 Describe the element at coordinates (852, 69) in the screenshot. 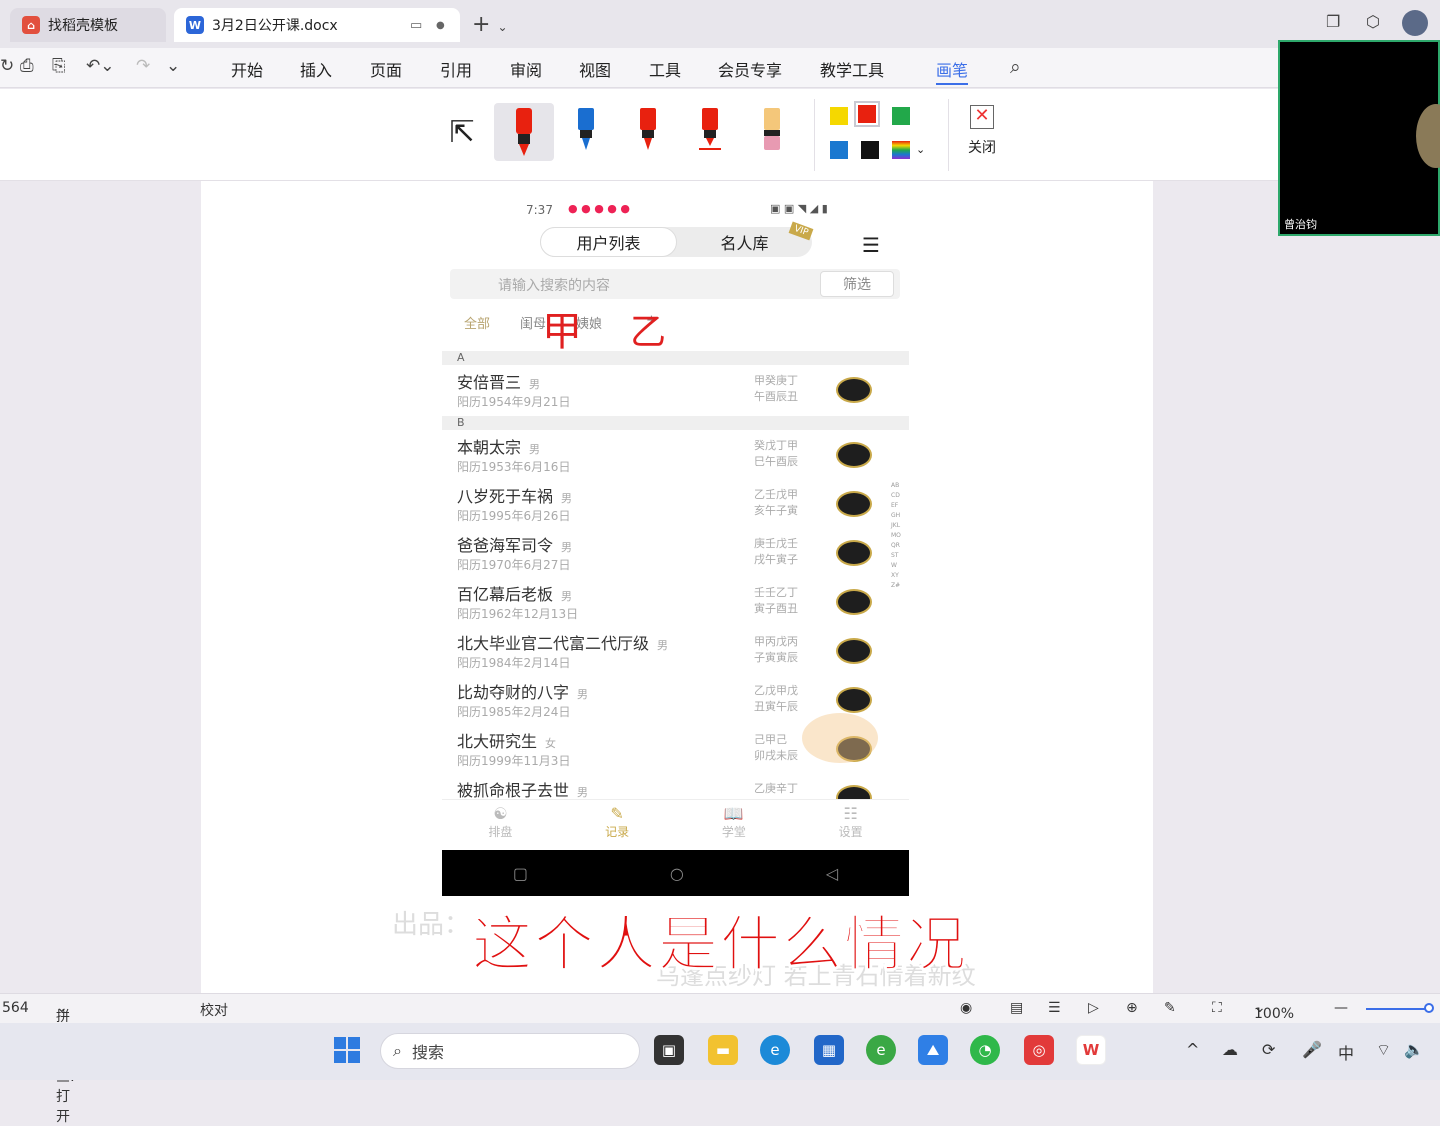

I see `menu-teaching-tools: 教学工具` at that location.